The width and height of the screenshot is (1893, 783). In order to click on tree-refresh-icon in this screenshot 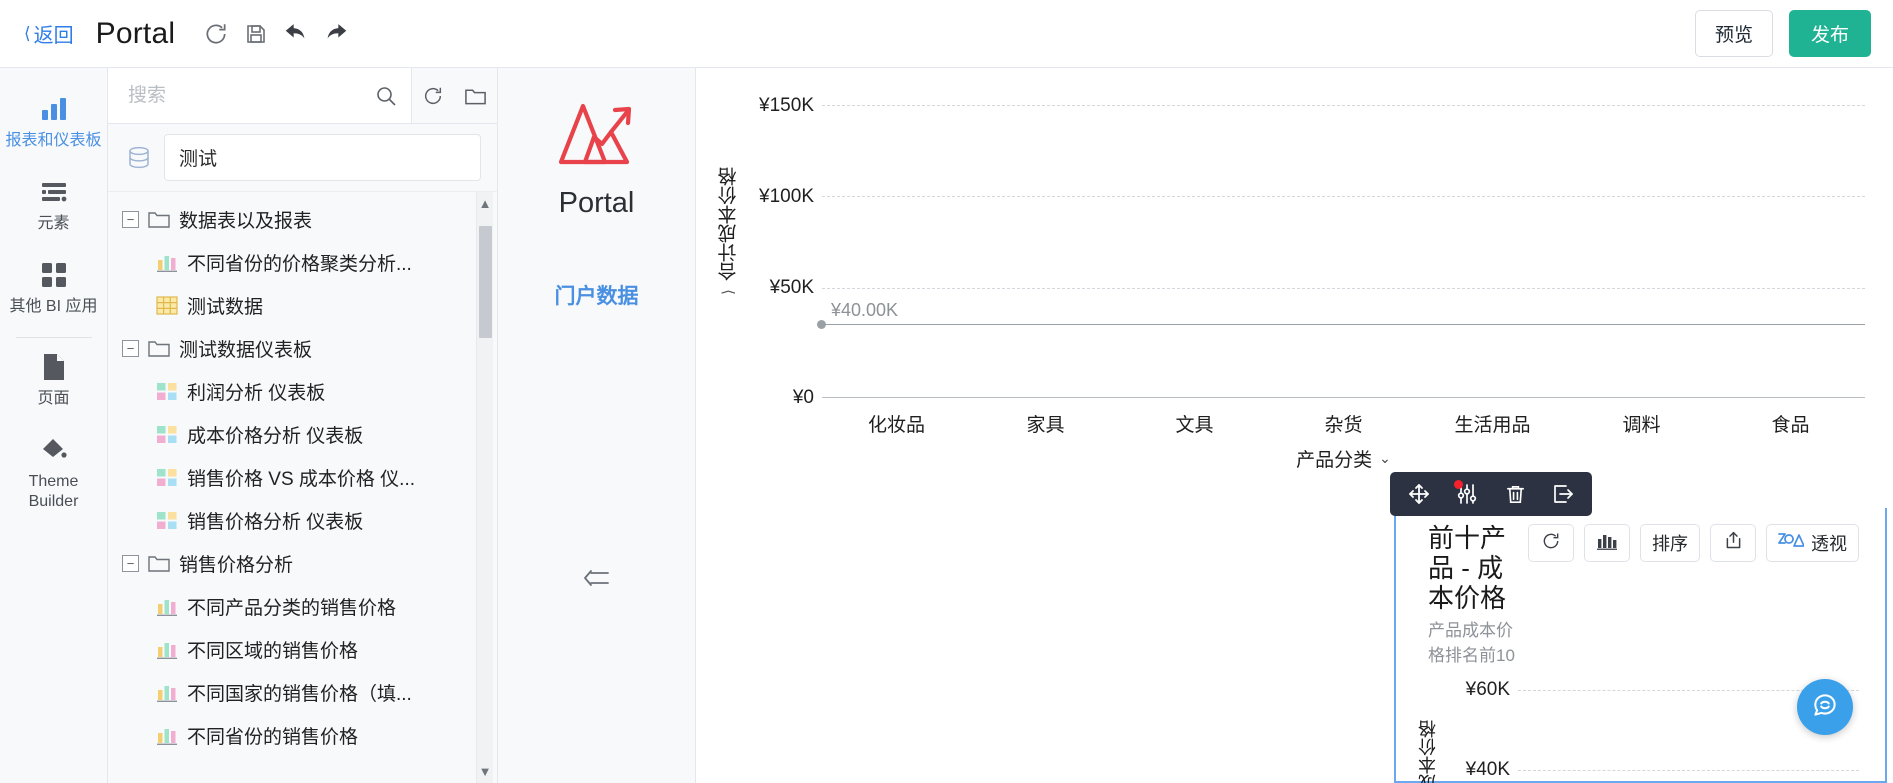, I will do `click(433, 95)`.